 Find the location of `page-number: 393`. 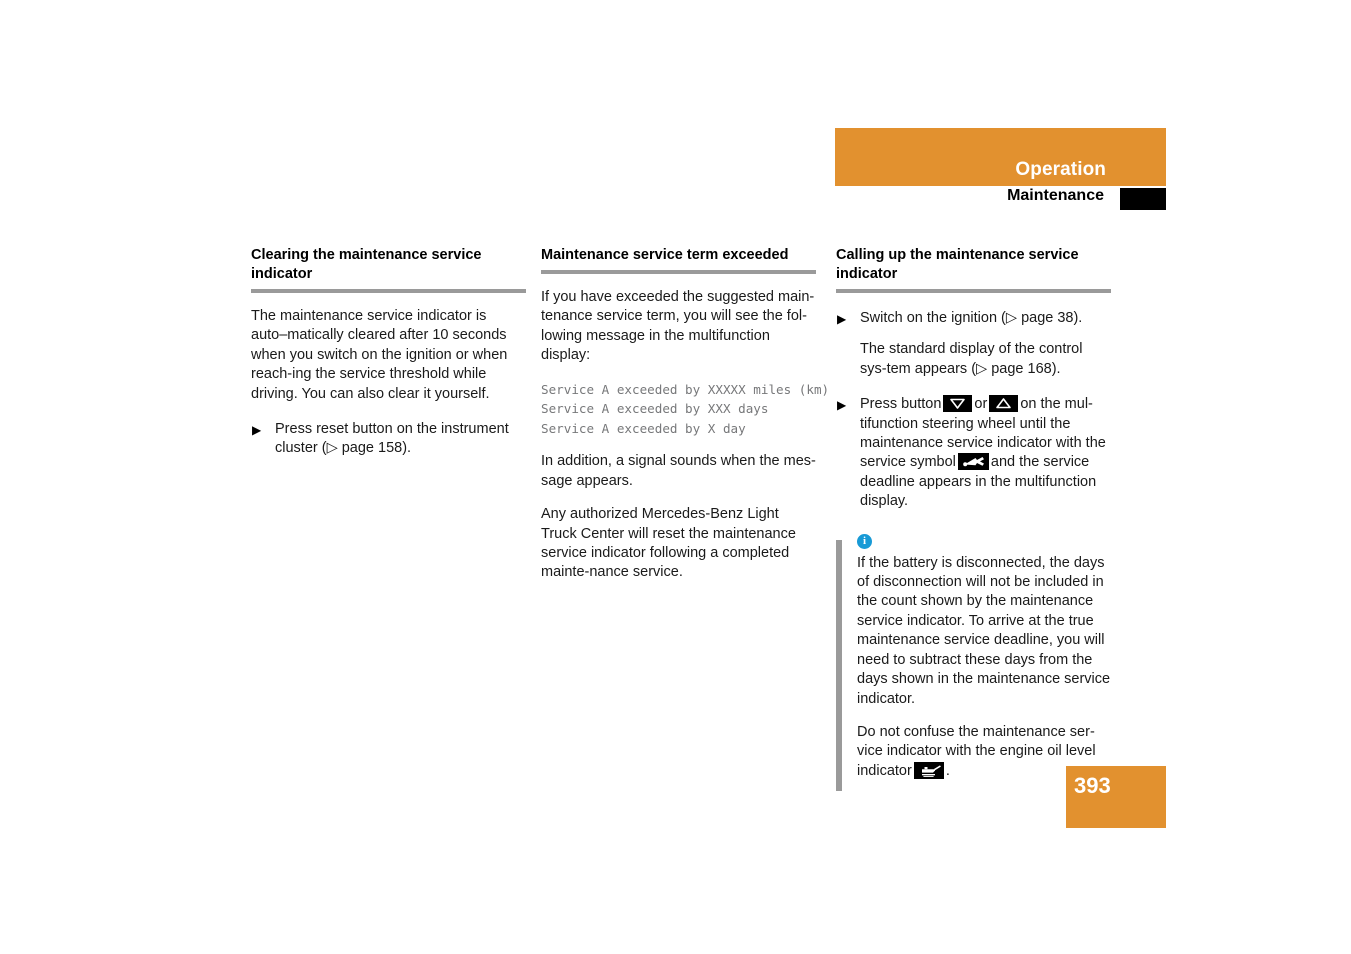

page-number: 393 is located at coordinates (1092, 785).